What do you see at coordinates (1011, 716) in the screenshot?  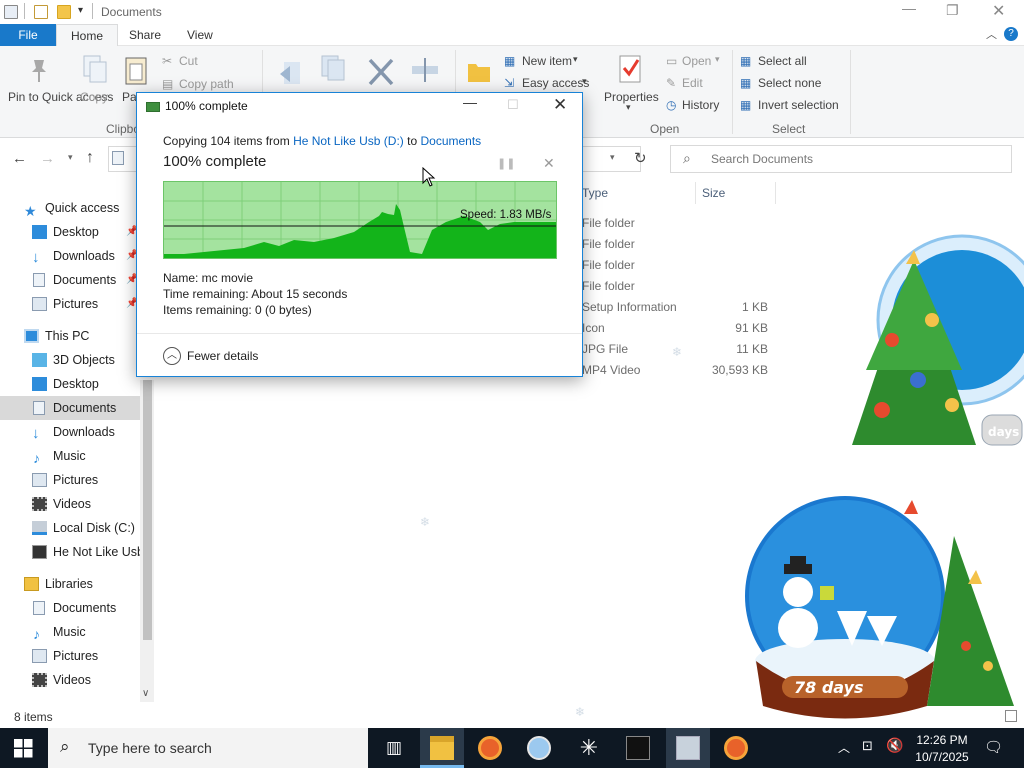 I see `details-view-icon` at bounding box center [1011, 716].